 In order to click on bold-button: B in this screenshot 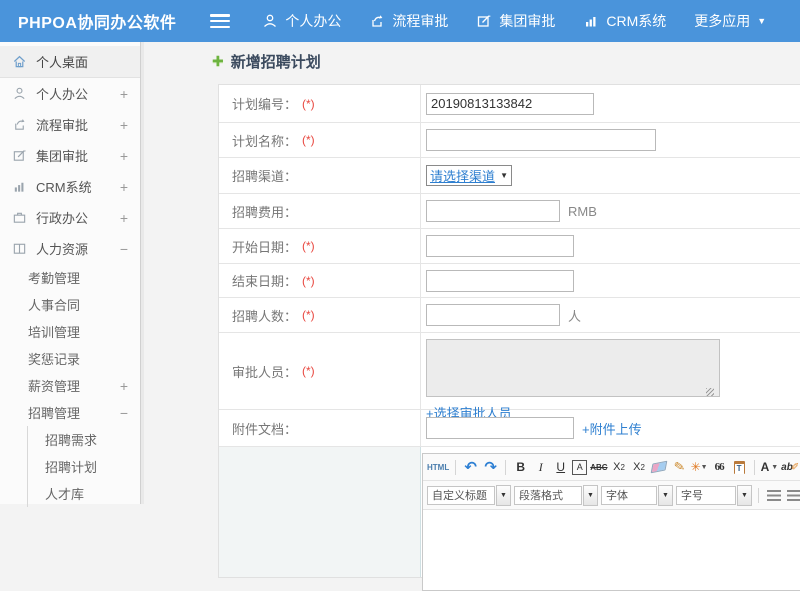, I will do `click(520, 467)`.